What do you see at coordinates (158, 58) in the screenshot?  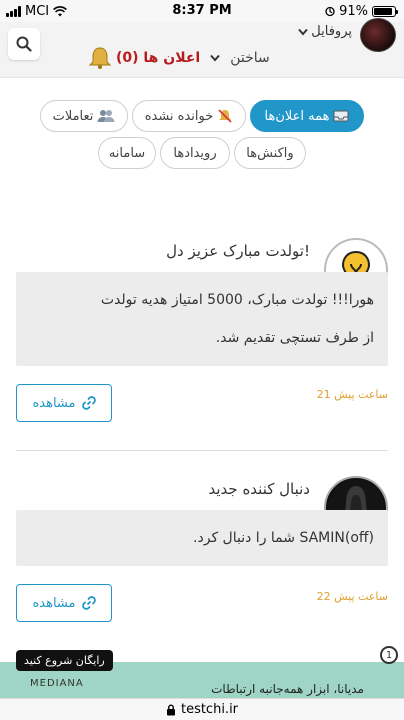 I see `notifications-link: اعلان ها (0)` at bounding box center [158, 58].